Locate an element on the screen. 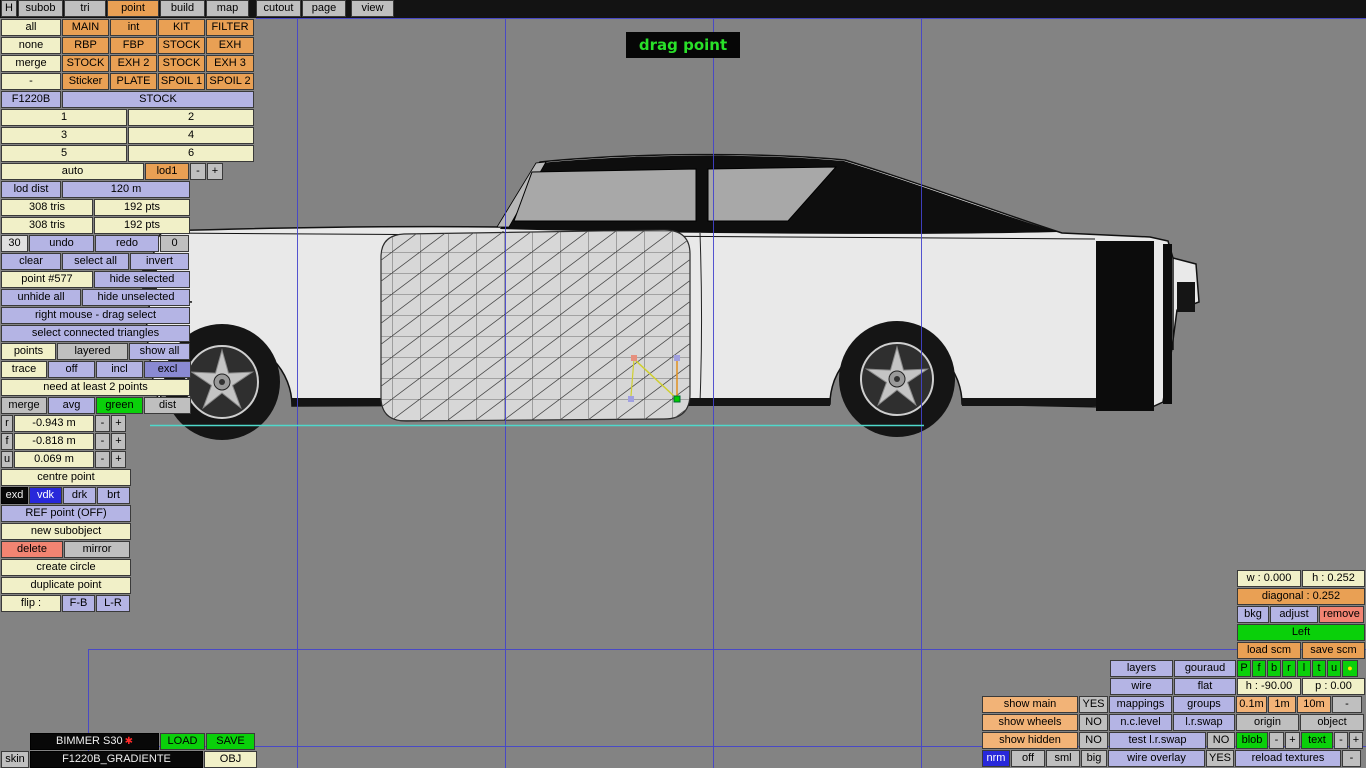 This screenshot has width=1366, height=768. create-circle-button: create circle is located at coordinates (66, 567).